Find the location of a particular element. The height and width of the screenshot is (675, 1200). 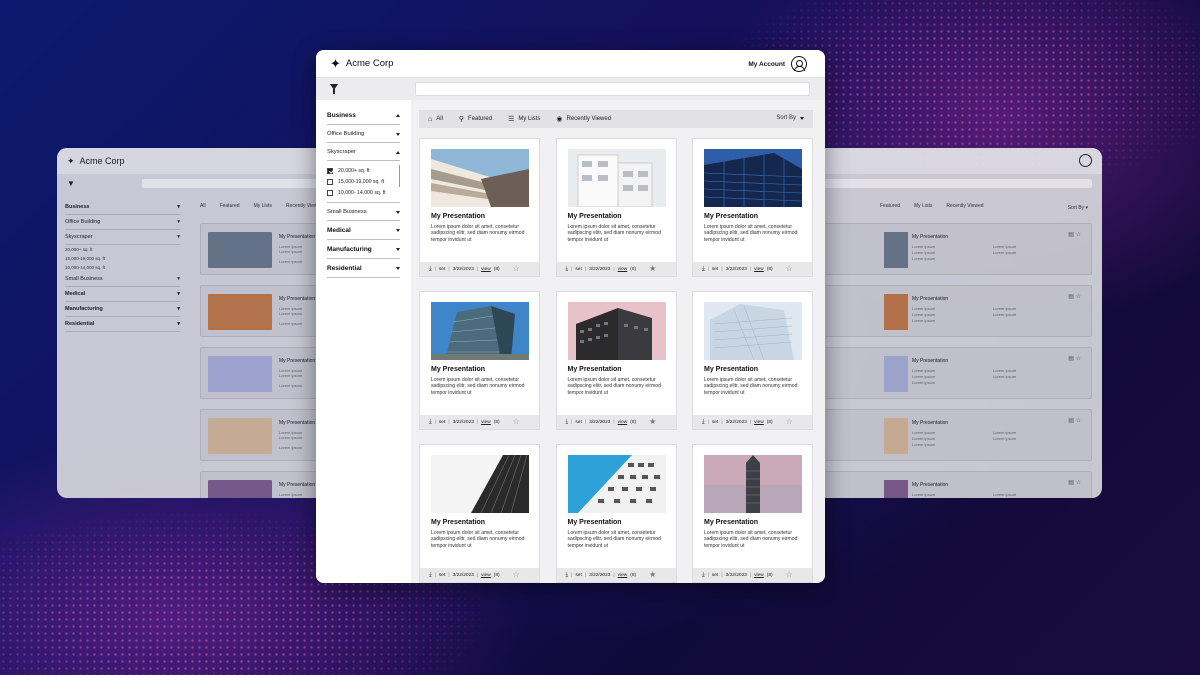

sidebar-section-residential: Residential is located at coordinates (363, 268).